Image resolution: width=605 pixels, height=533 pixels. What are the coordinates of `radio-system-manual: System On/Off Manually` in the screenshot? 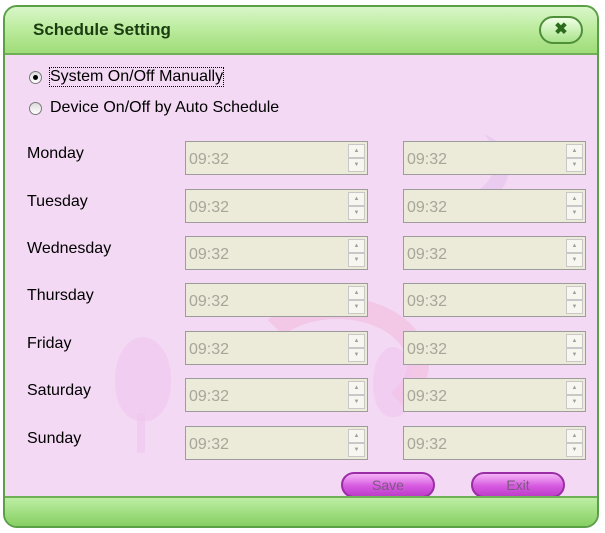 It's located at (127, 77).